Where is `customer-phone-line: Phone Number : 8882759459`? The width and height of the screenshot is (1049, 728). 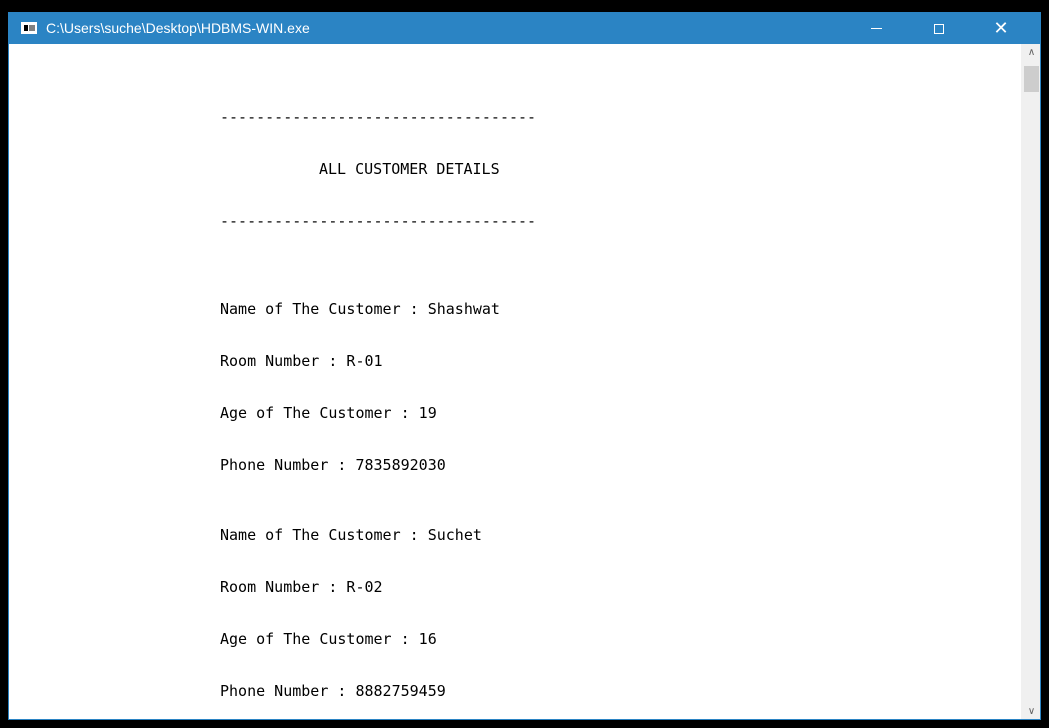
customer-phone-line: Phone Number : 8882759459 is located at coordinates (333, 691).